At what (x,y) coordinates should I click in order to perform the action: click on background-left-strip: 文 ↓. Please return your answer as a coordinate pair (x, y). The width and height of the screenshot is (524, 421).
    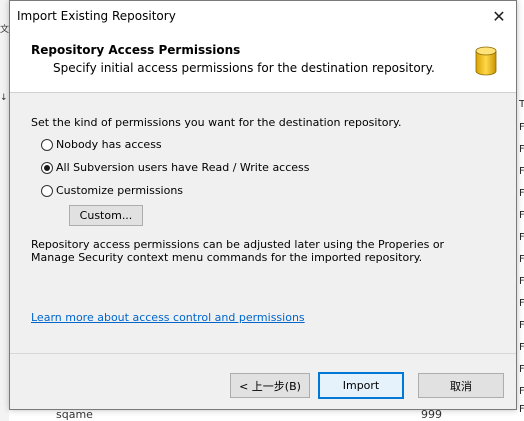
    Looking at the image, I should click on (4, 210).